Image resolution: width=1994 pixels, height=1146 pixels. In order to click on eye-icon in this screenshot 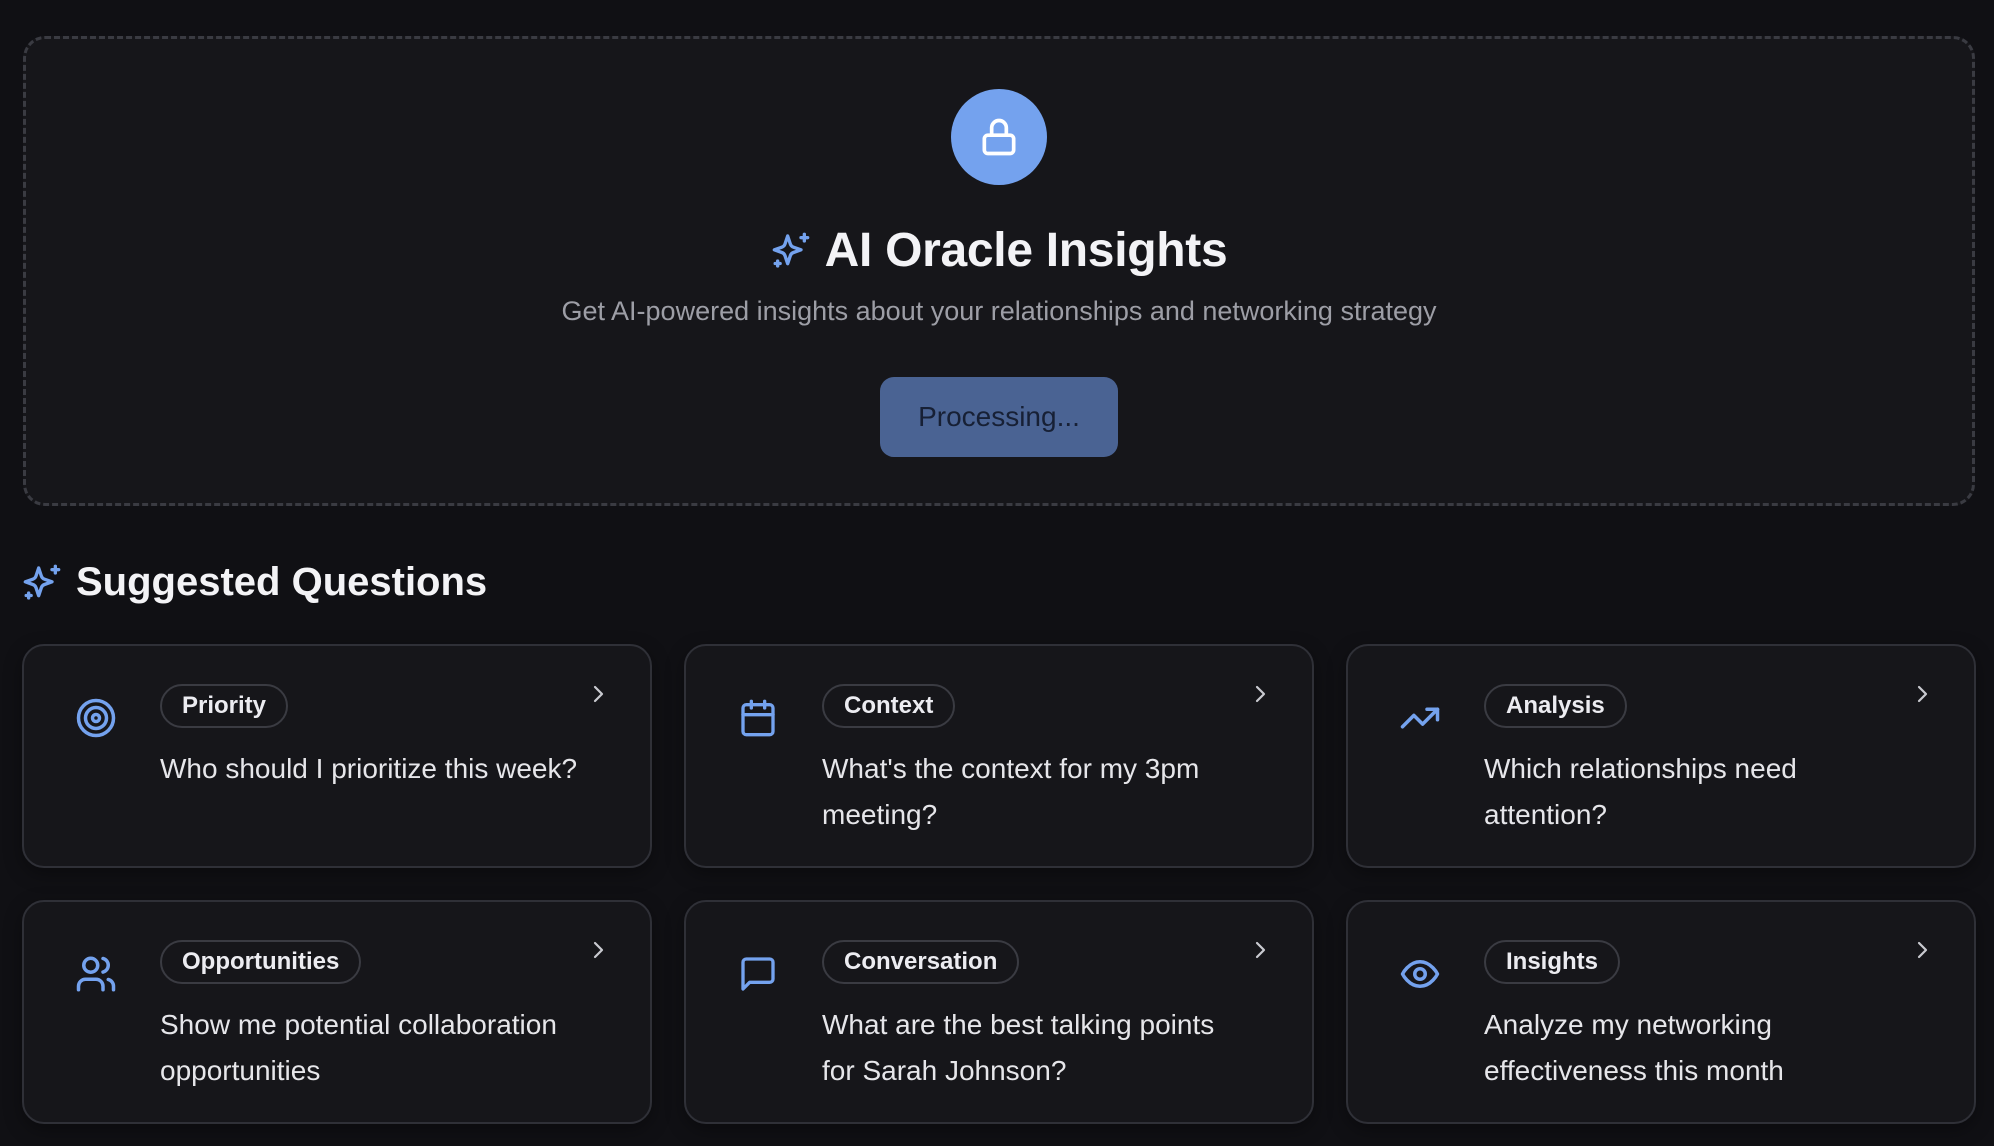, I will do `click(1420, 974)`.